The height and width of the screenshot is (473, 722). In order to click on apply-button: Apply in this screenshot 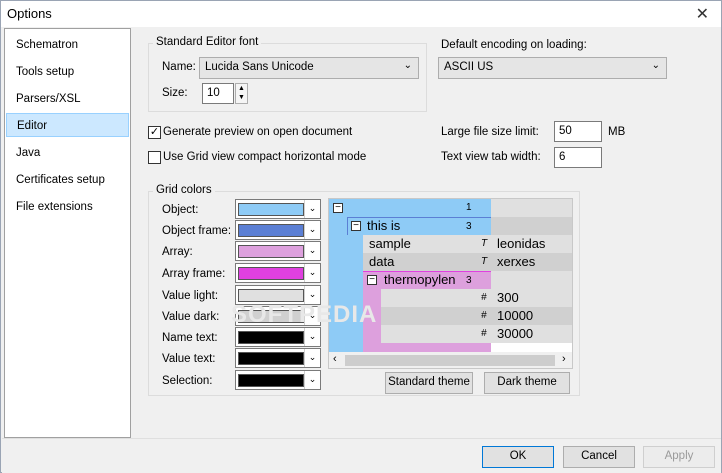, I will do `click(679, 457)`.